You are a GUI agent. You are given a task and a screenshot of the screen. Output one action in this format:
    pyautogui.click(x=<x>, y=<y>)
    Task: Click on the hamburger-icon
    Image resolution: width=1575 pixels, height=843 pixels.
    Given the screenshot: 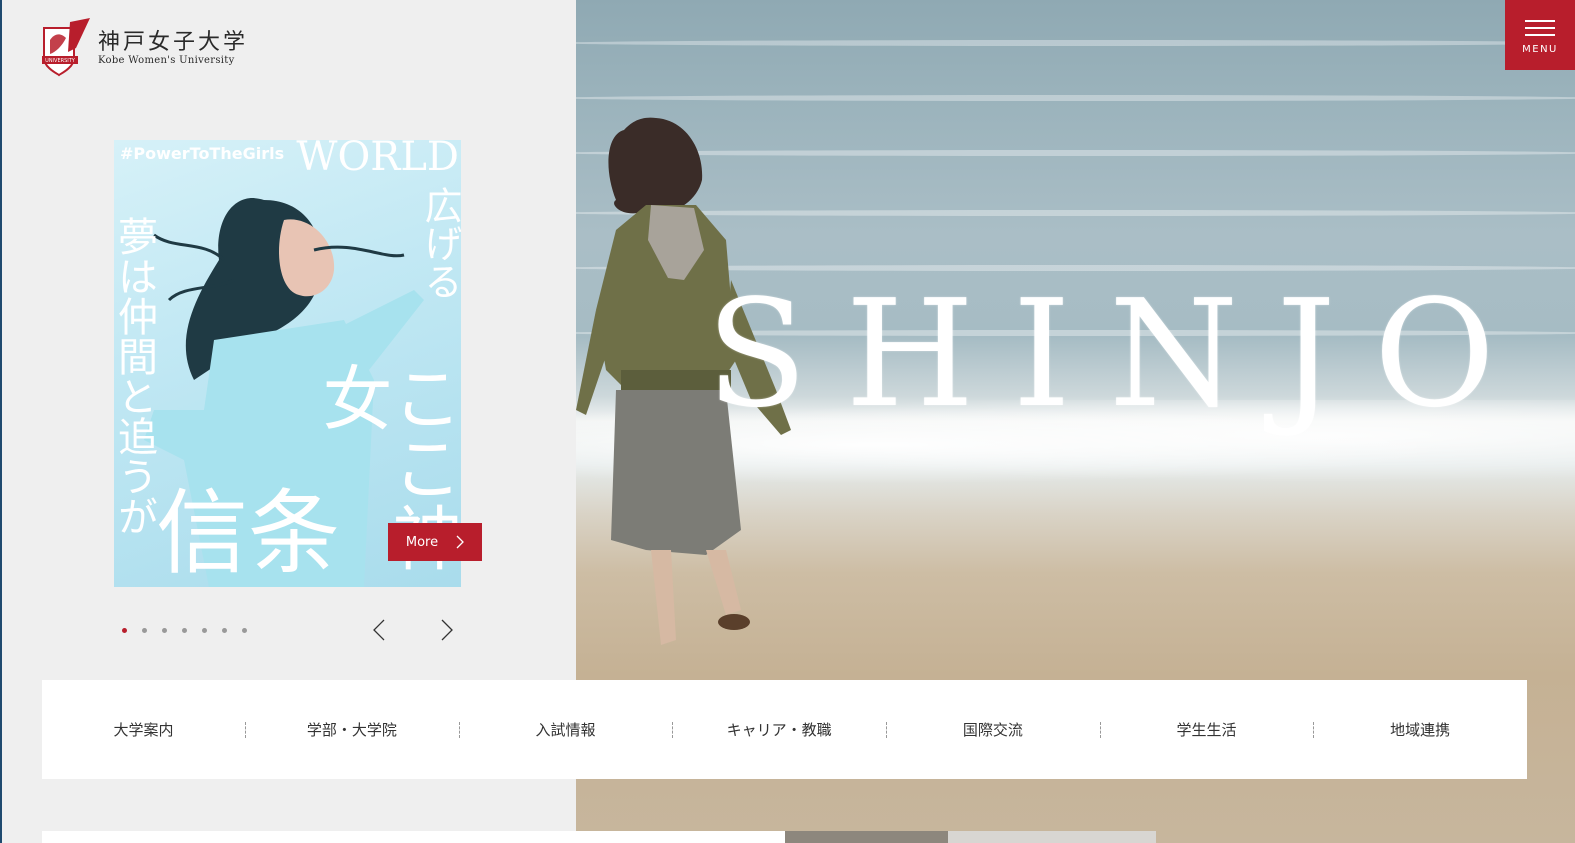 What is the action you would take?
    pyautogui.click(x=1540, y=28)
    